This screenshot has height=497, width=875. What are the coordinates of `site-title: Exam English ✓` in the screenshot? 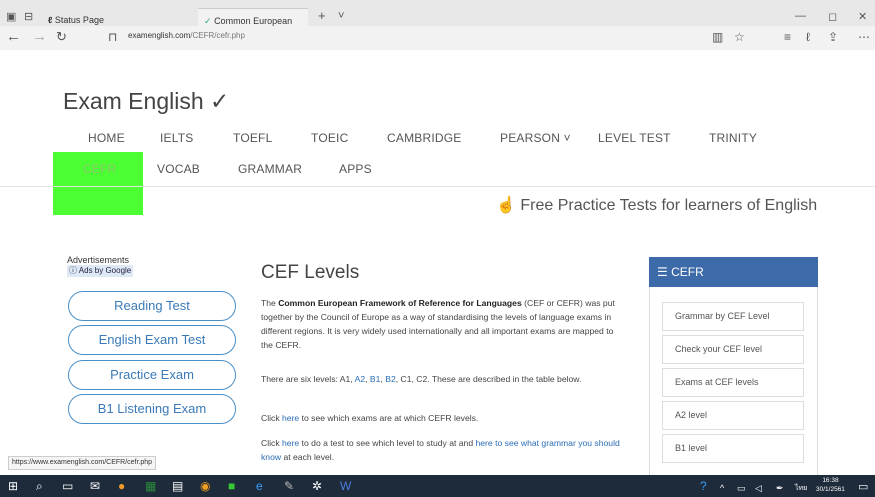 It's located at (146, 101).